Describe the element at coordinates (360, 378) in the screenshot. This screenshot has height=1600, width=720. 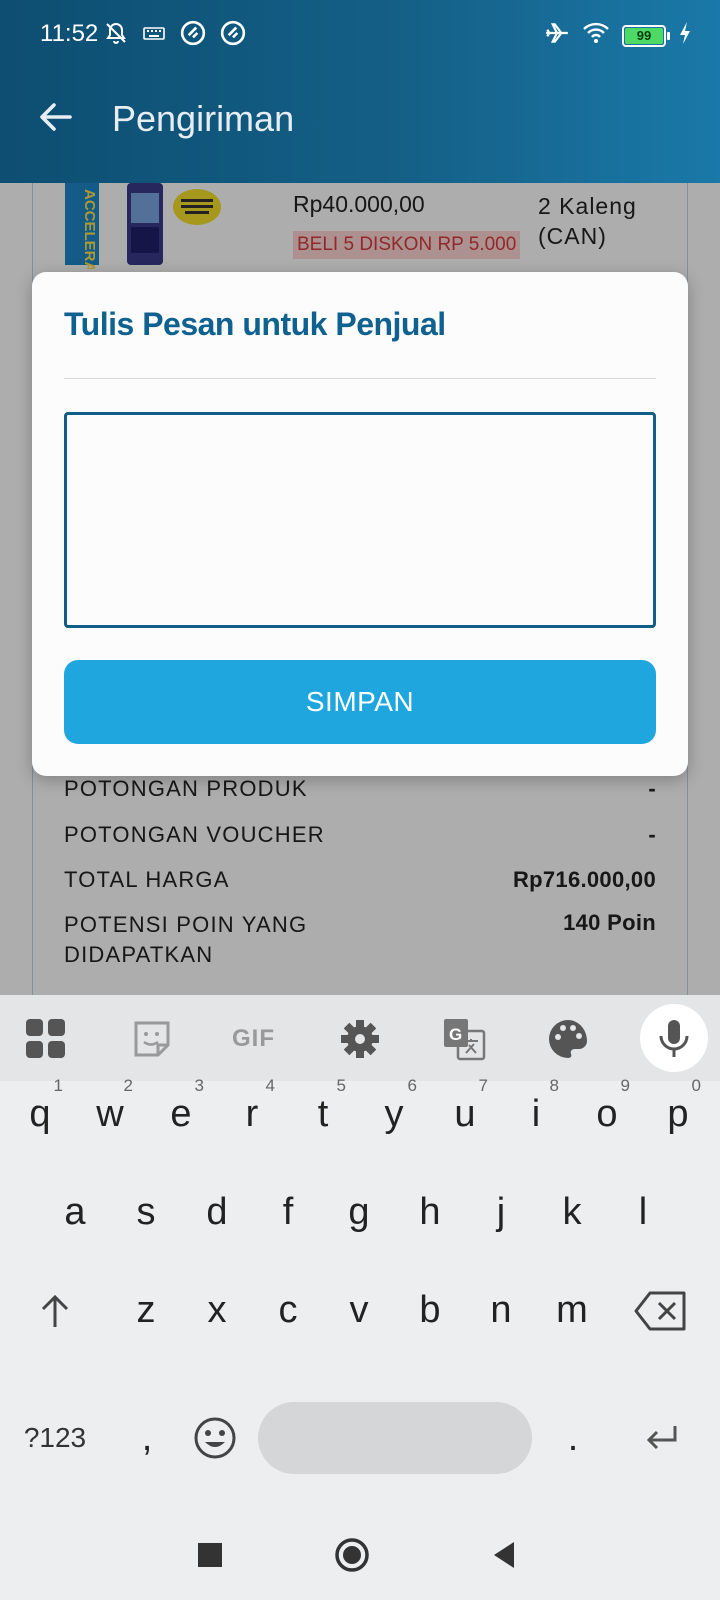
I see `dialog-divider` at that location.